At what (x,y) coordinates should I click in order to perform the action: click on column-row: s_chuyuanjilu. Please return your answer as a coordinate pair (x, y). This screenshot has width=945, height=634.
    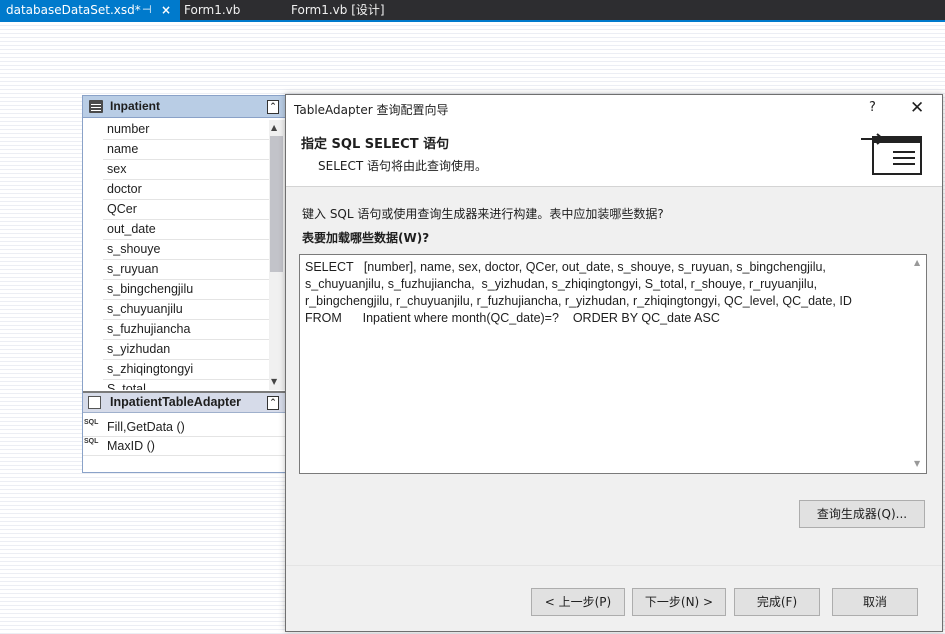
    Looking at the image, I should click on (186, 310).